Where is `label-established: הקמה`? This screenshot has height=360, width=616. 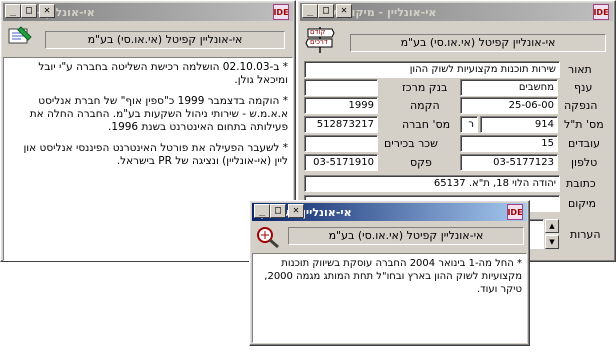
label-established: הקמה is located at coordinates (425, 105).